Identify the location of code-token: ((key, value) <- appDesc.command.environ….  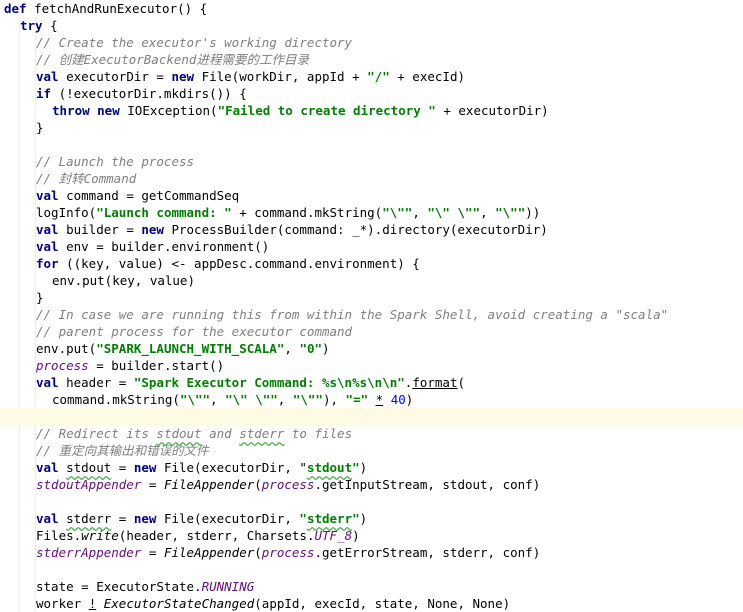
(243, 263).